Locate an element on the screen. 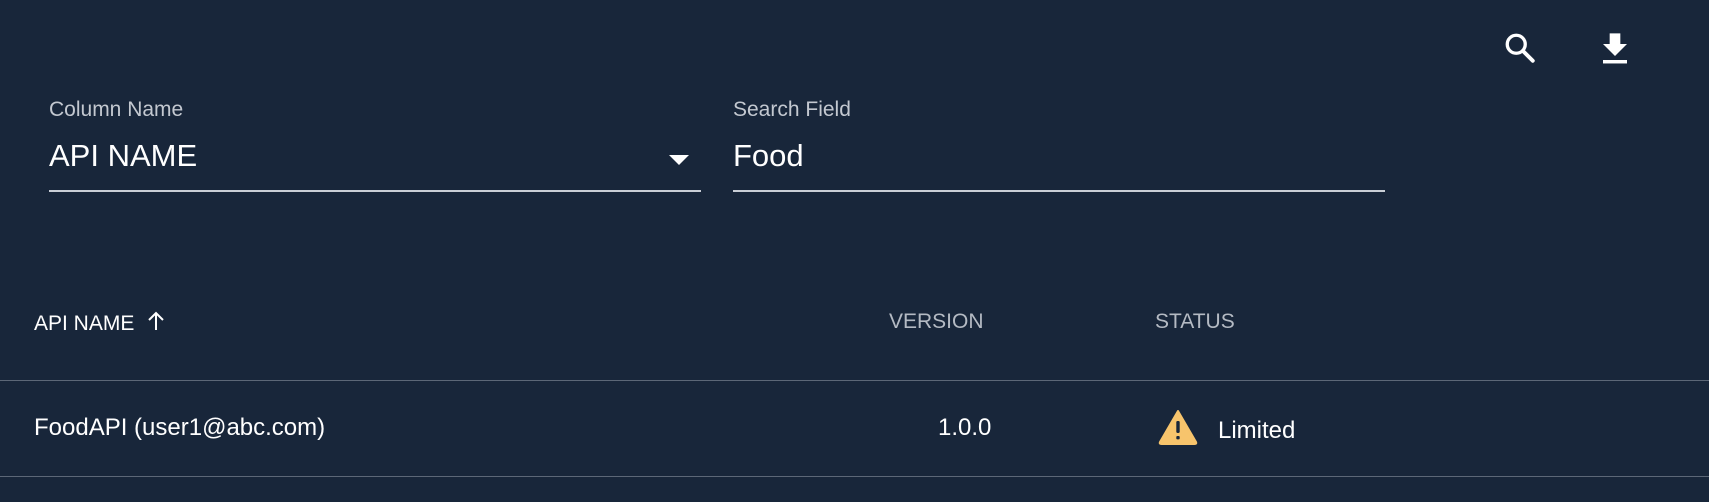 The image size is (1709, 502). search-field-underline is located at coordinates (1059, 191).